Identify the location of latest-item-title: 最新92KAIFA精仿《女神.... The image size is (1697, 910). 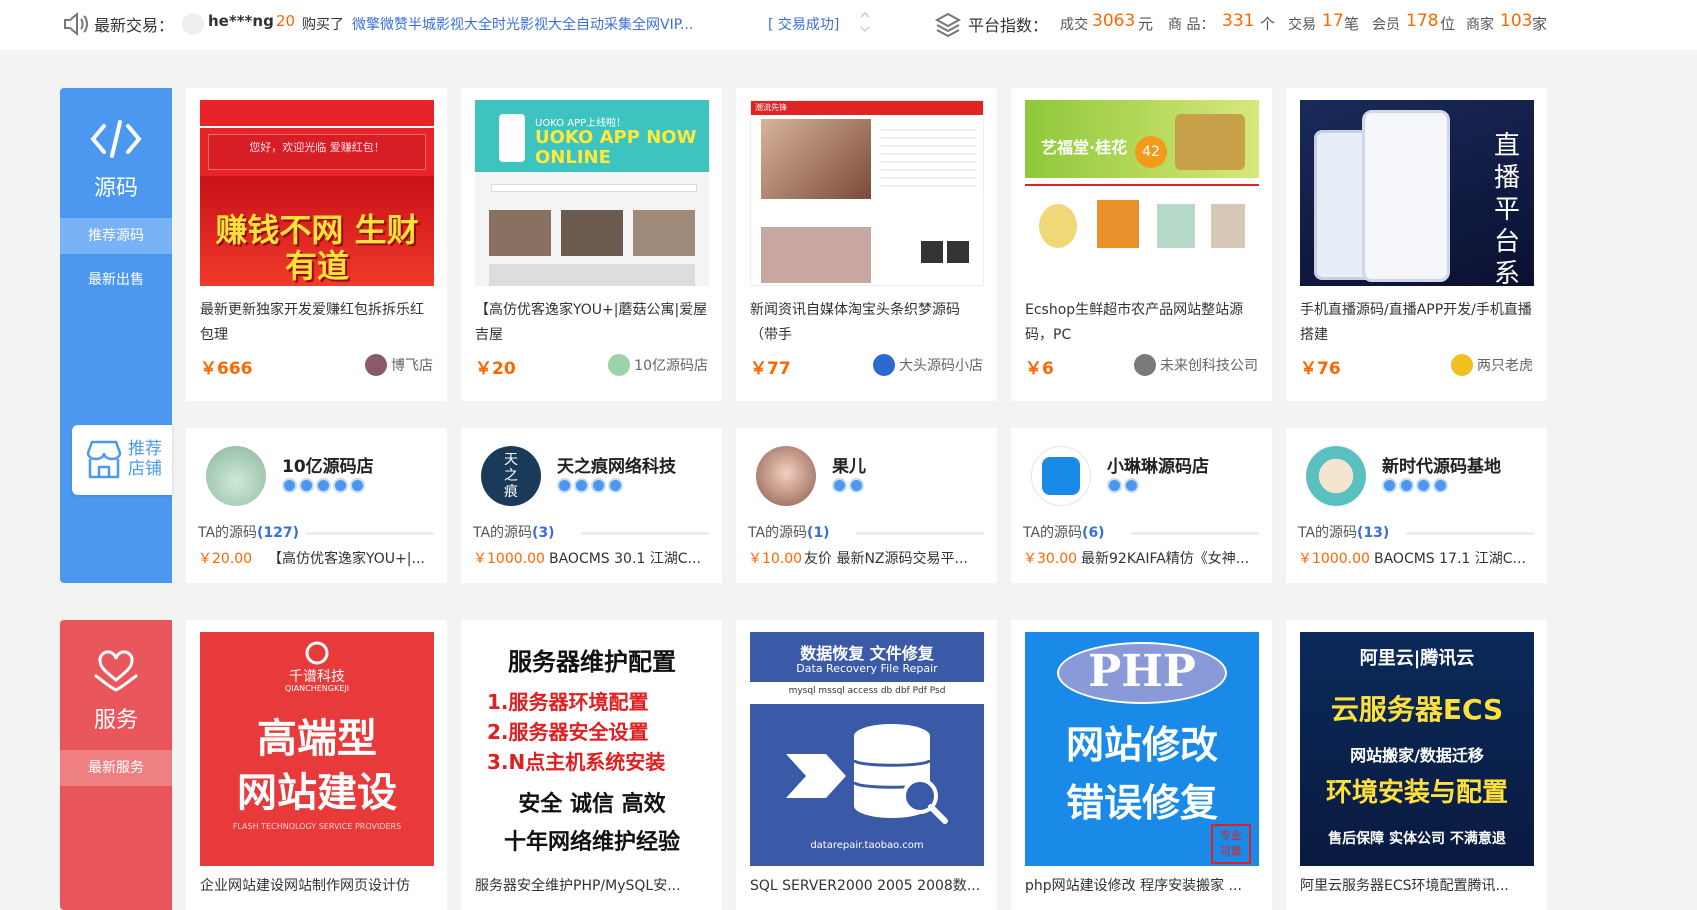
(1172, 558).